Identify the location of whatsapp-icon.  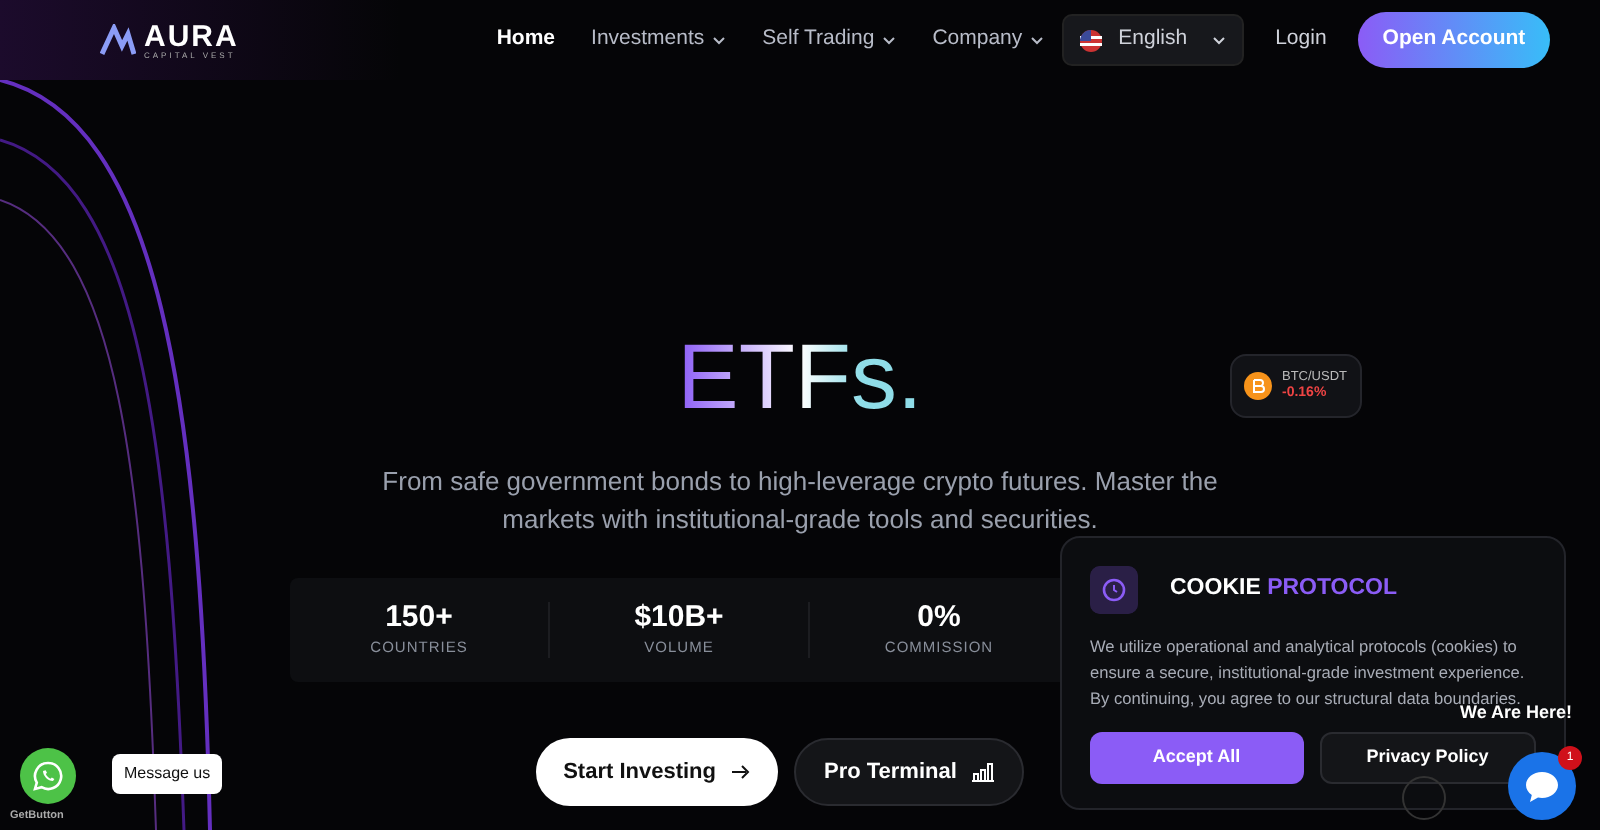
(48, 776).